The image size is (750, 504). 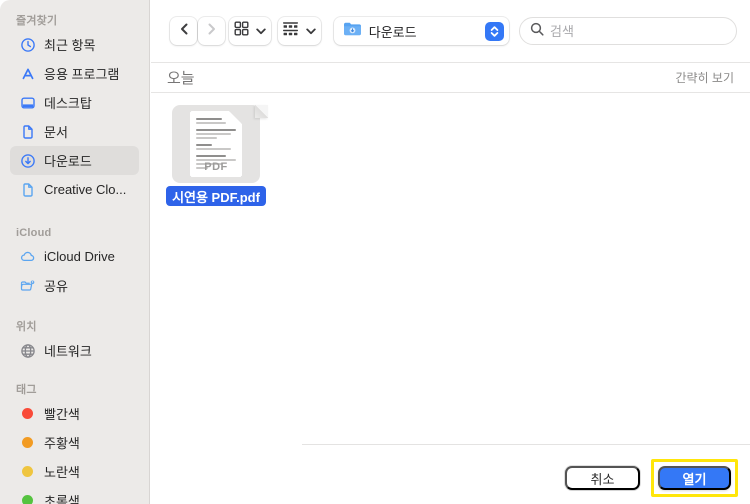 I want to click on appstore-icon, so click(x=28, y=74).